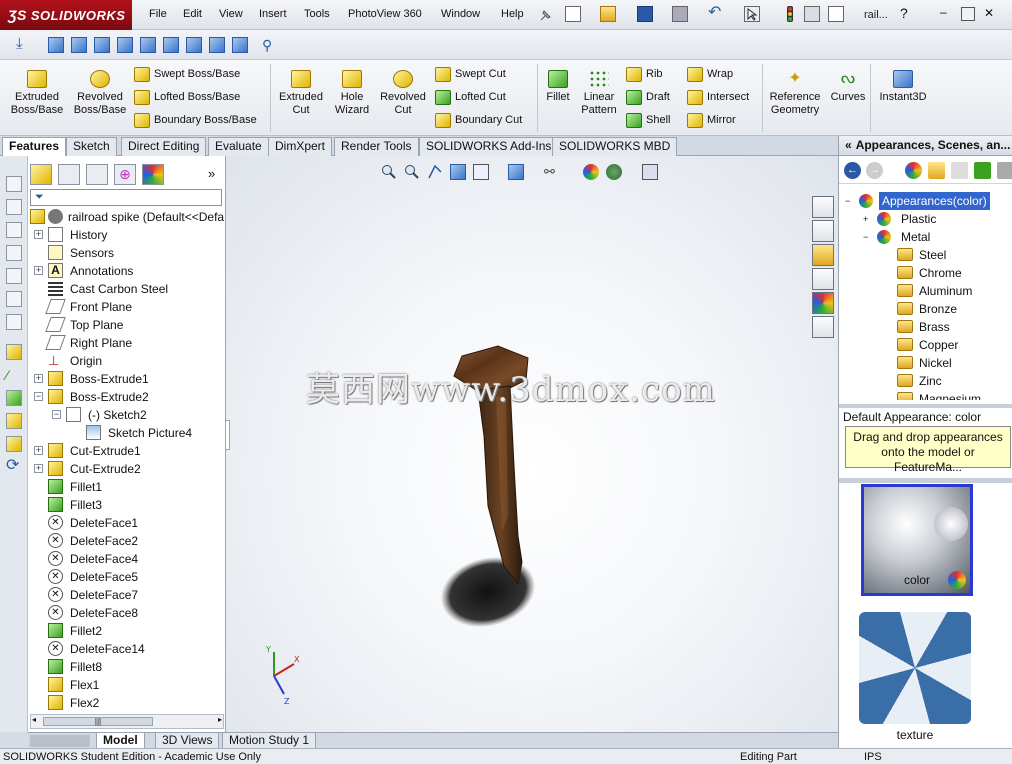 This screenshot has height=764, width=1012. What do you see at coordinates (645, 14) in the screenshot?
I see `save-icon` at bounding box center [645, 14].